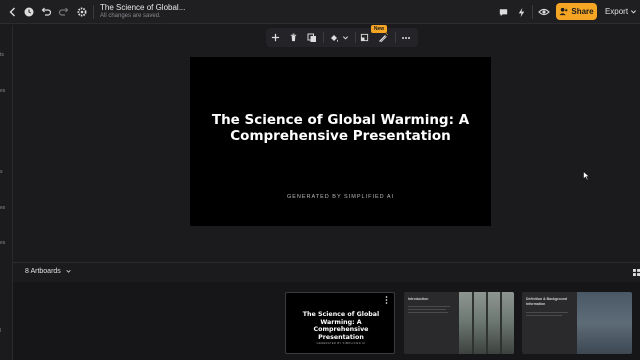 The image size is (640, 360). I want to click on share-label: Share, so click(582, 11).